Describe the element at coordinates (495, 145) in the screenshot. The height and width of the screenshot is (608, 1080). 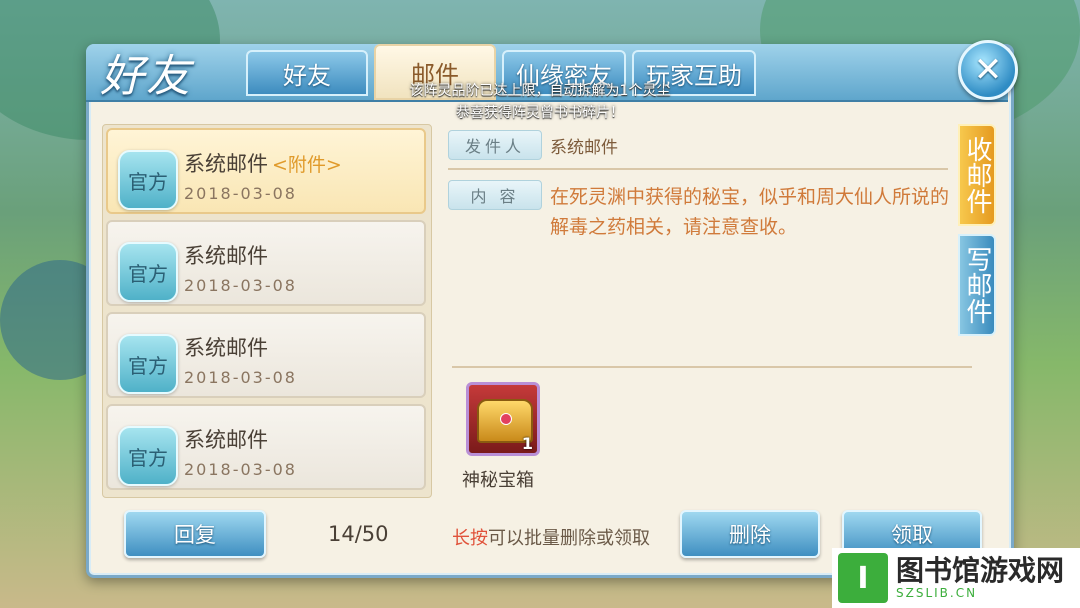
I see `sender-label: 发件人` at that location.